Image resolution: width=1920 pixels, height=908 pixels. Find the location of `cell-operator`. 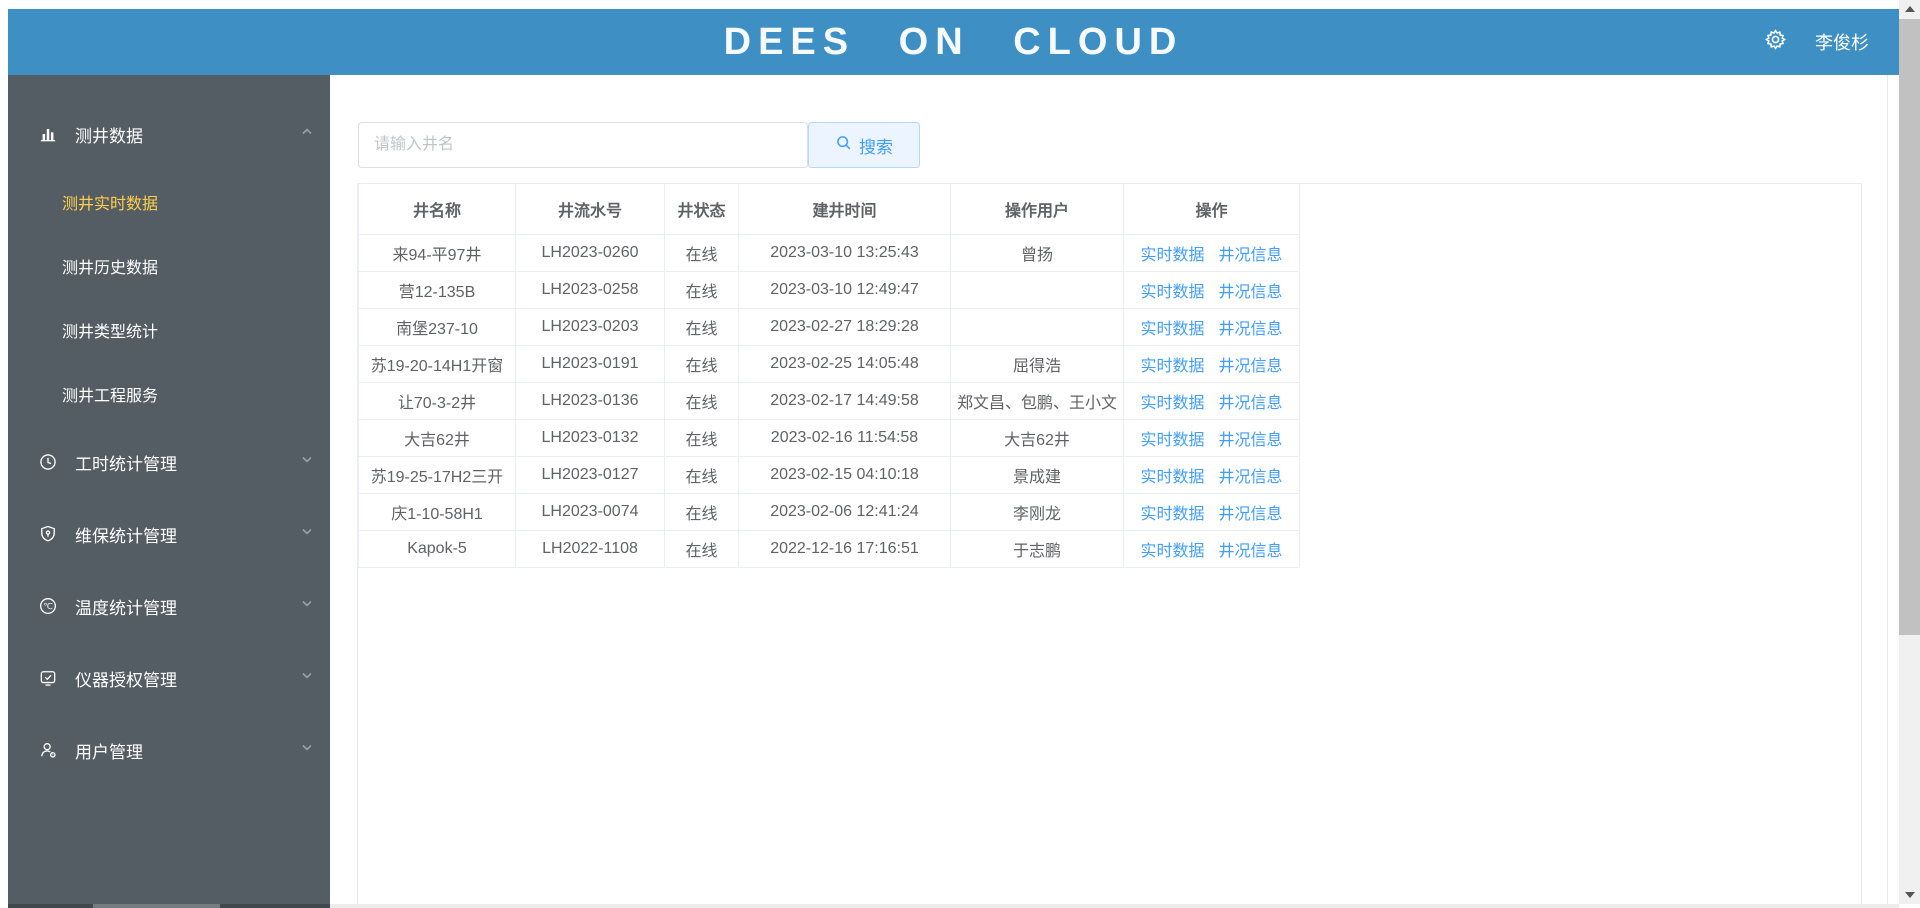

cell-operator is located at coordinates (1037, 327).